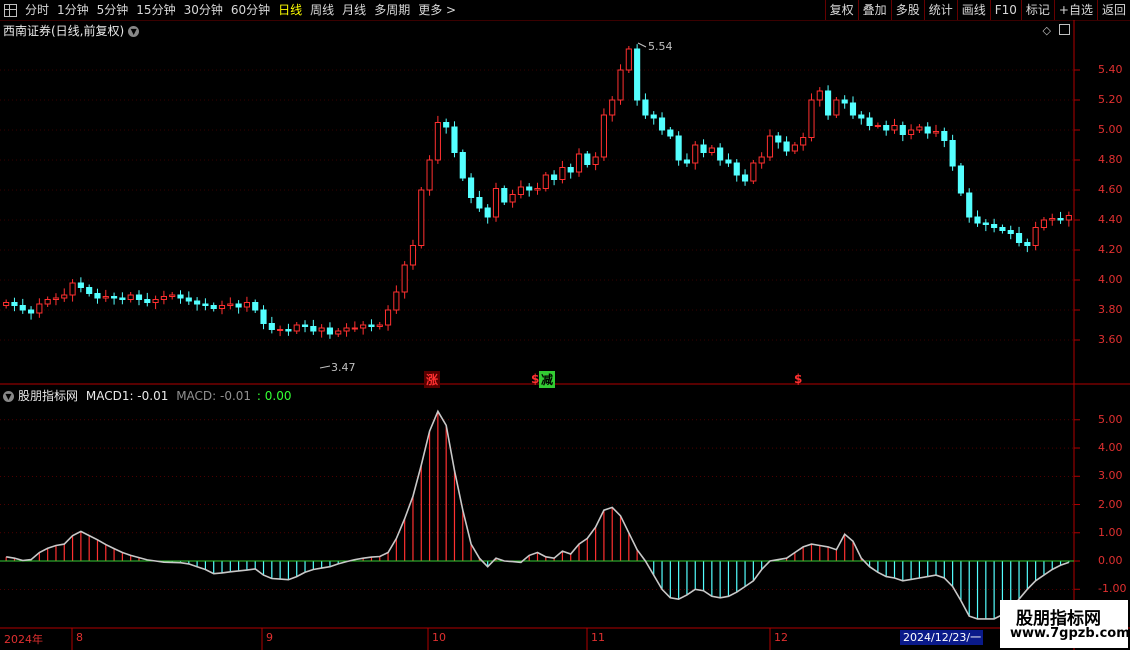  Describe the element at coordinates (214, 396) in the screenshot. I see `macd-value: MACD: -0.01` at that location.